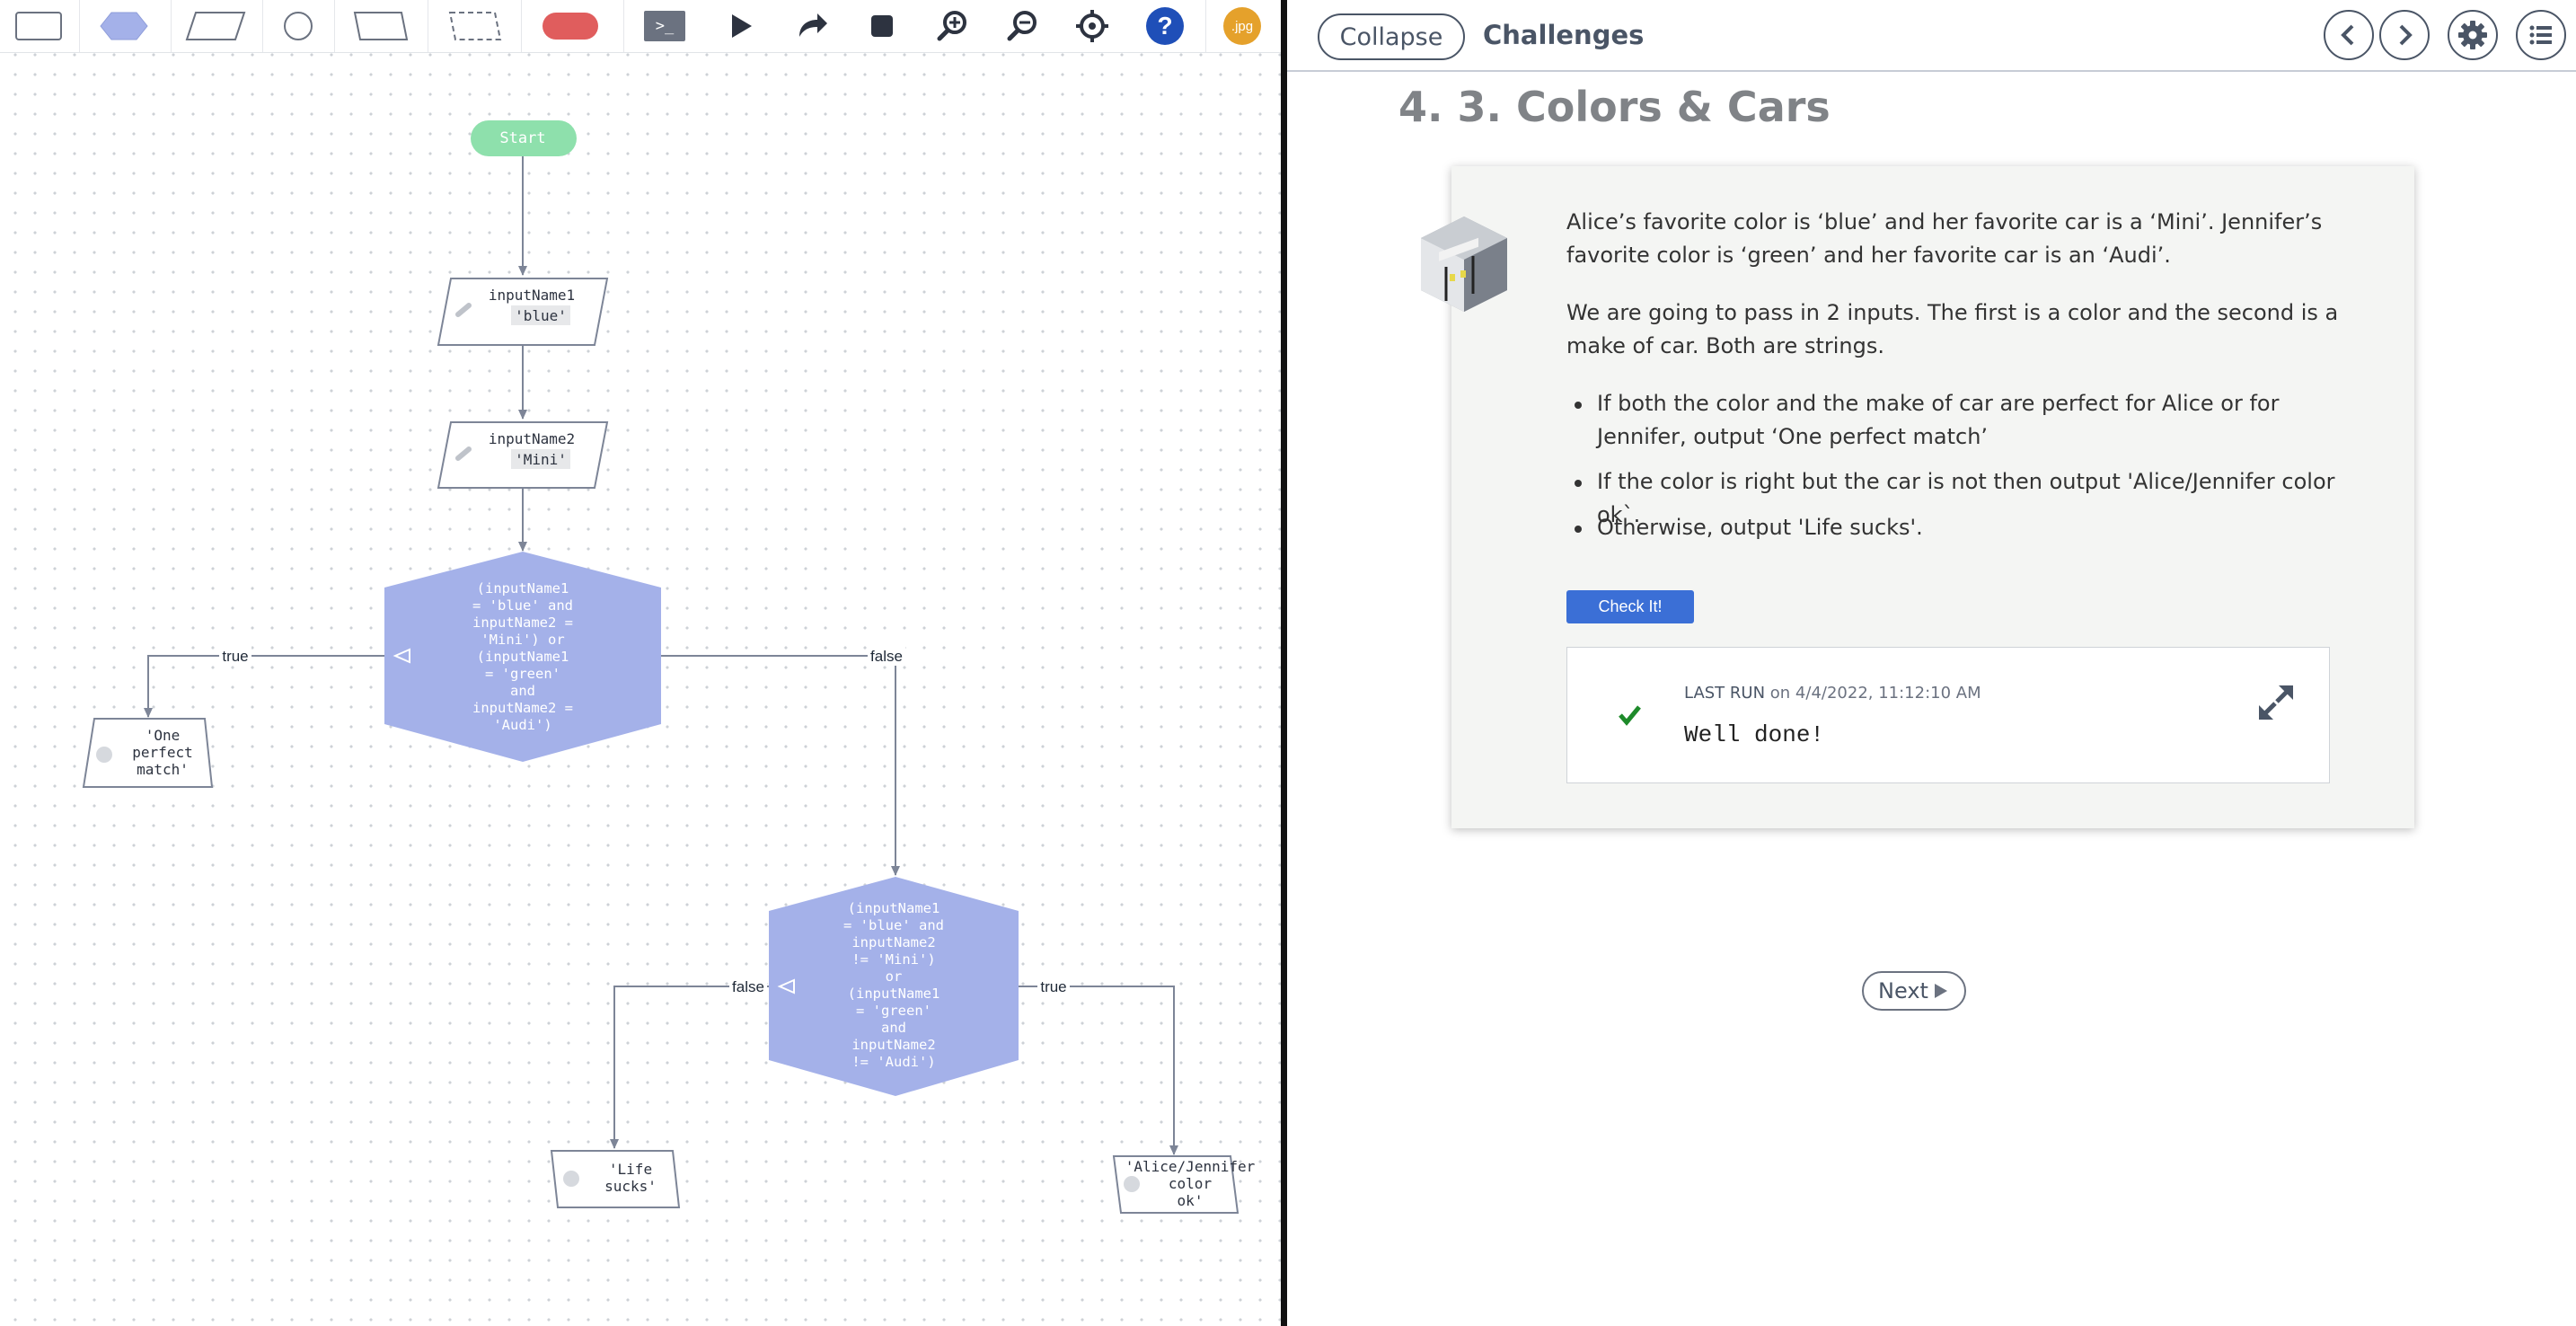 The height and width of the screenshot is (1326, 2576). What do you see at coordinates (541, 459) in the screenshot?
I see `input2-value: 'Mini'` at bounding box center [541, 459].